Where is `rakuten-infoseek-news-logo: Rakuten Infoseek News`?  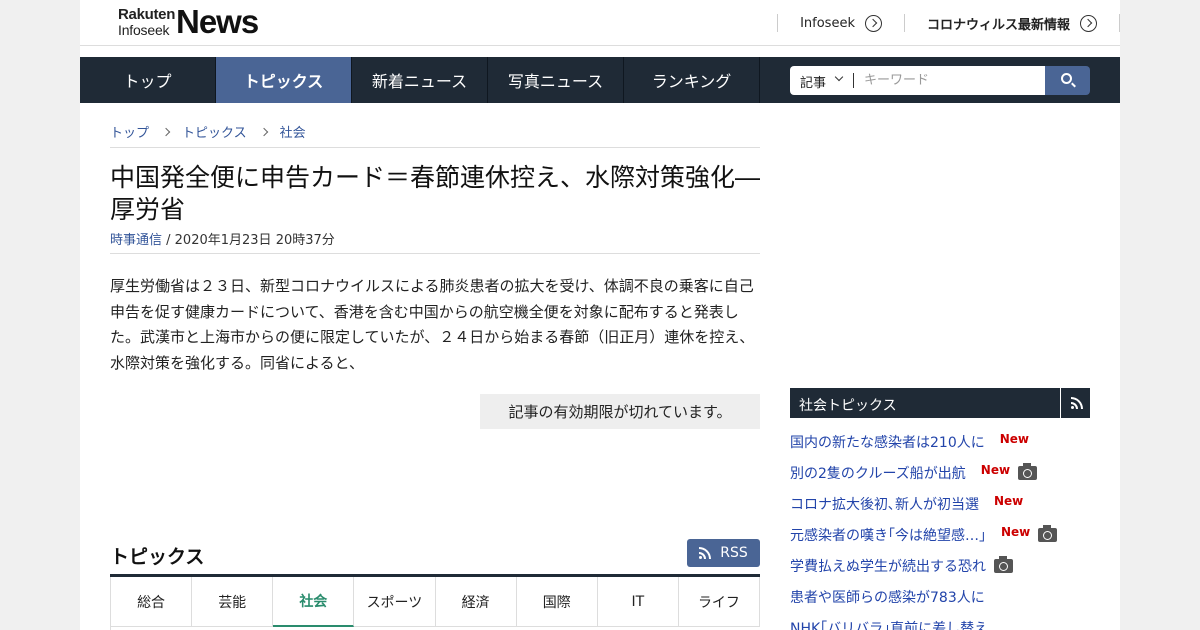 rakuten-infoseek-news-logo: Rakuten Infoseek News is located at coordinates (188, 21).